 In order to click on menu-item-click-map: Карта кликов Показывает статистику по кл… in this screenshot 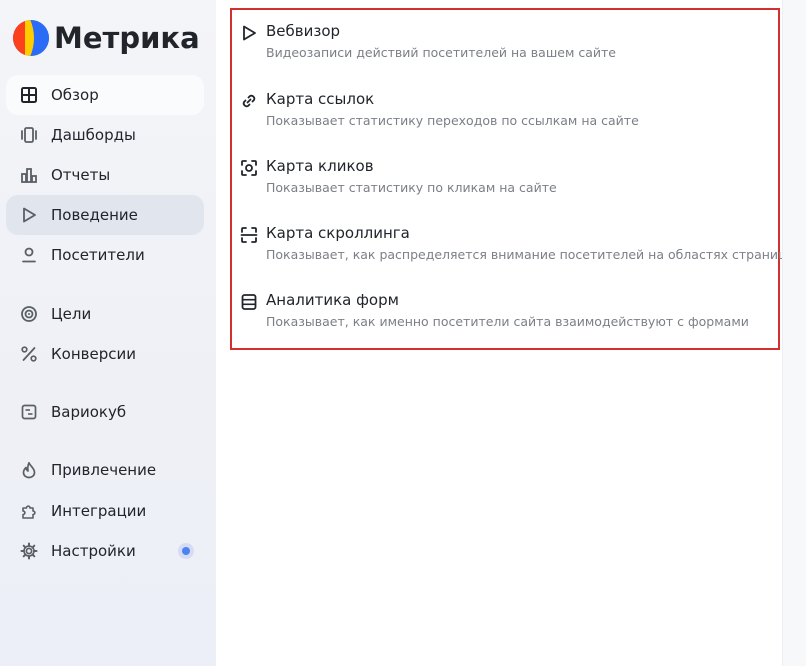, I will do `click(505, 185)`.